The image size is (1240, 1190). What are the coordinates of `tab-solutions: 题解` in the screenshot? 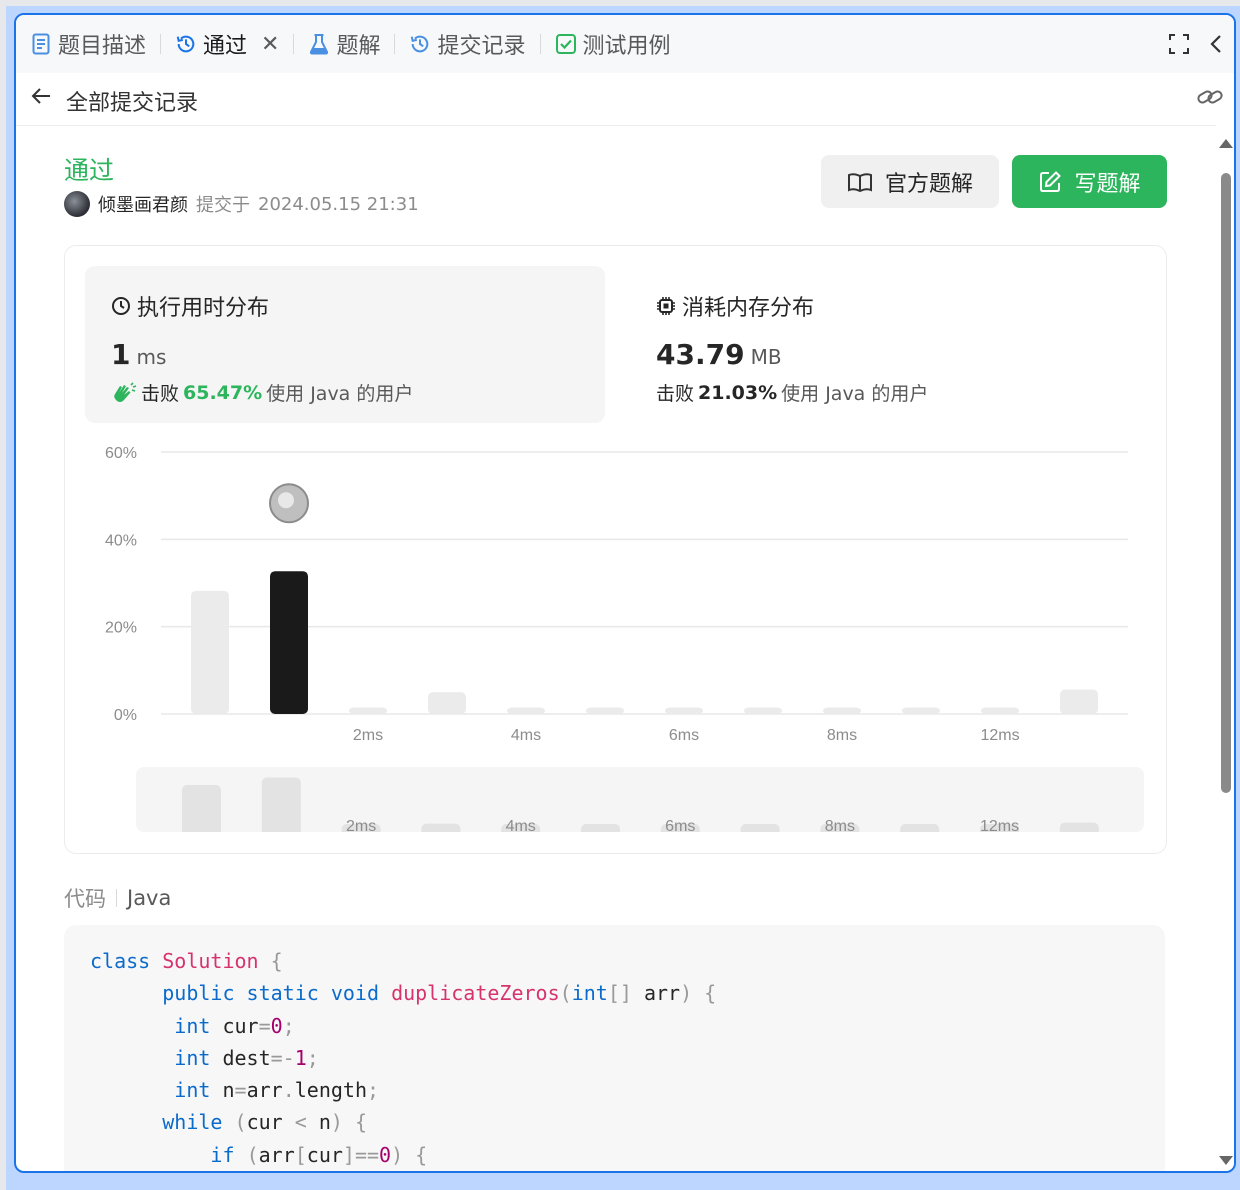 It's located at (344, 44).